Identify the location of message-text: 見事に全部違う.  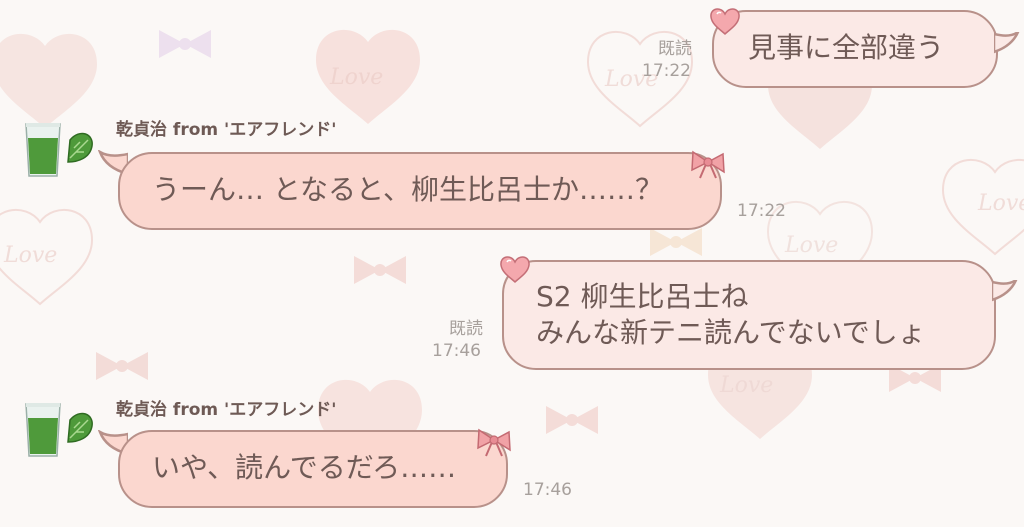
(846, 47).